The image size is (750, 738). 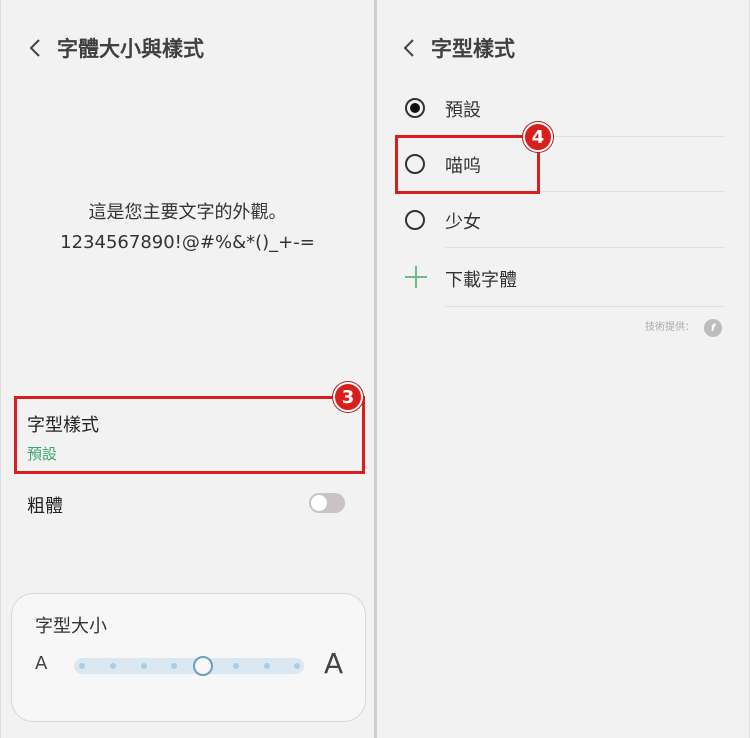 I want to click on step-badge-4: 4, so click(x=538, y=137).